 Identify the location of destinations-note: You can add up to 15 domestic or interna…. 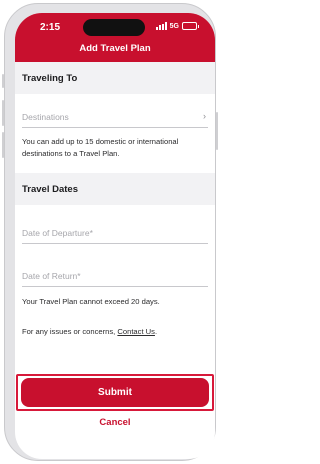
(100, 147).